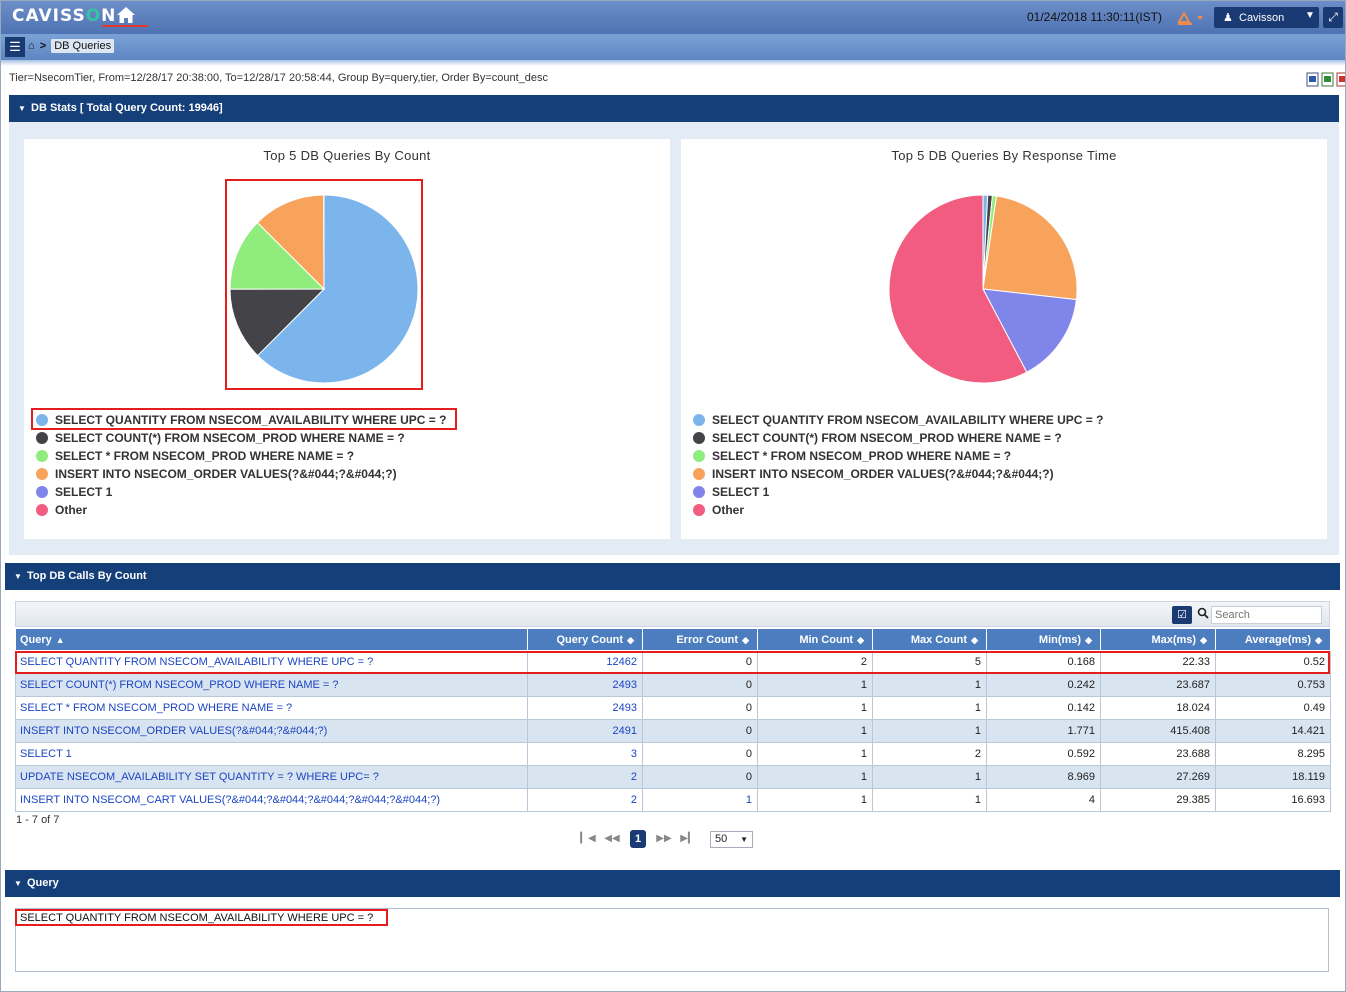  I want to click on caret-down-icon: ▼, so click(1310, 15).